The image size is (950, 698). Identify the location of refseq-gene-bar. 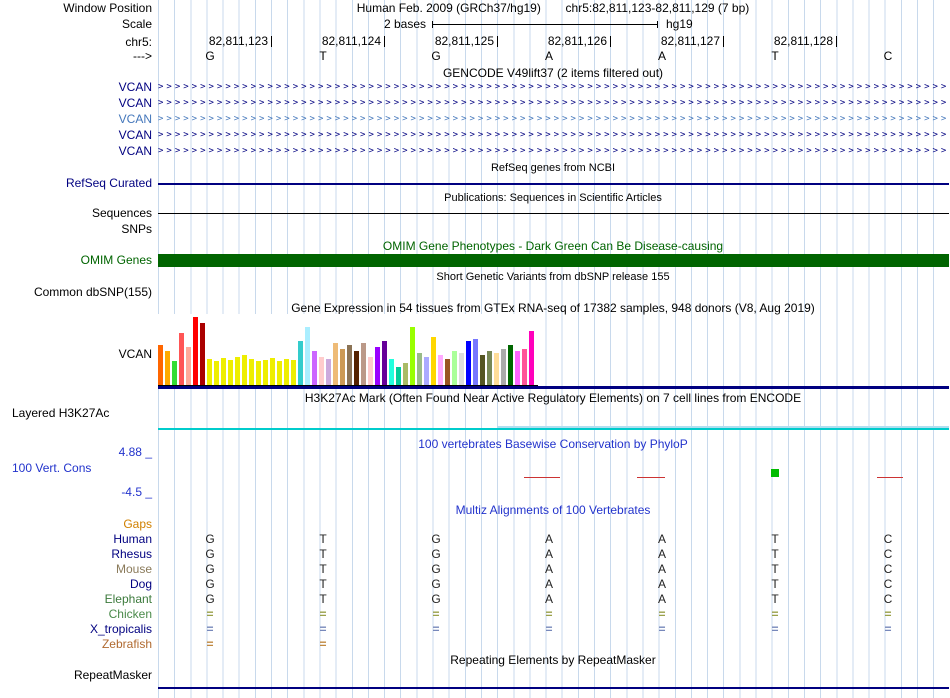
(553, 184).